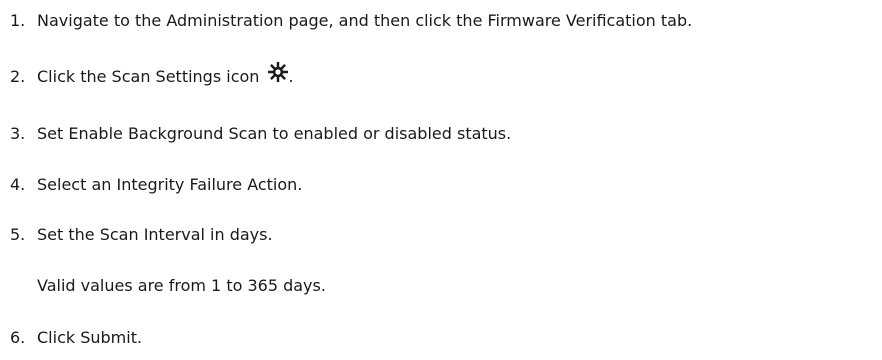 The height and width of the screenshot is (360, 882). I want to click on gear-icon, so click(278, 72).